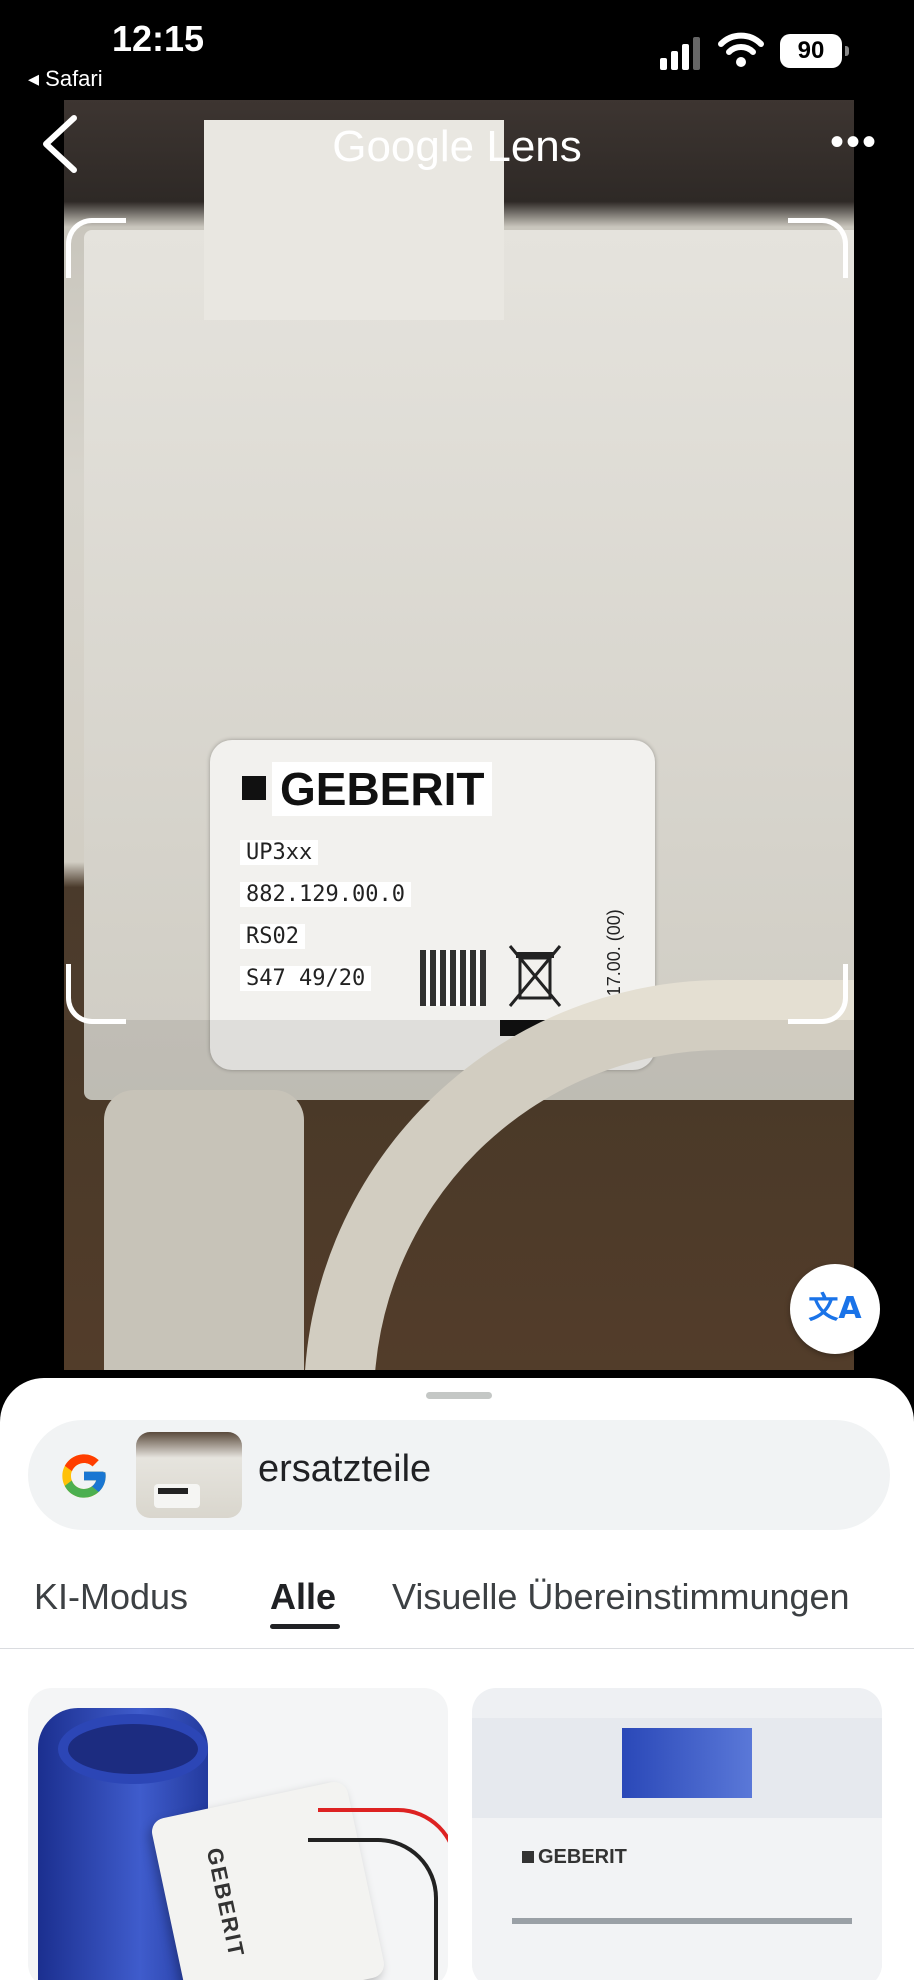 This screenshot has height=1980, width=914. What do you see at coordinates (177, 1496) in the screenshot?
I see `thumbnail-label` at bounding box center [177, 1496].